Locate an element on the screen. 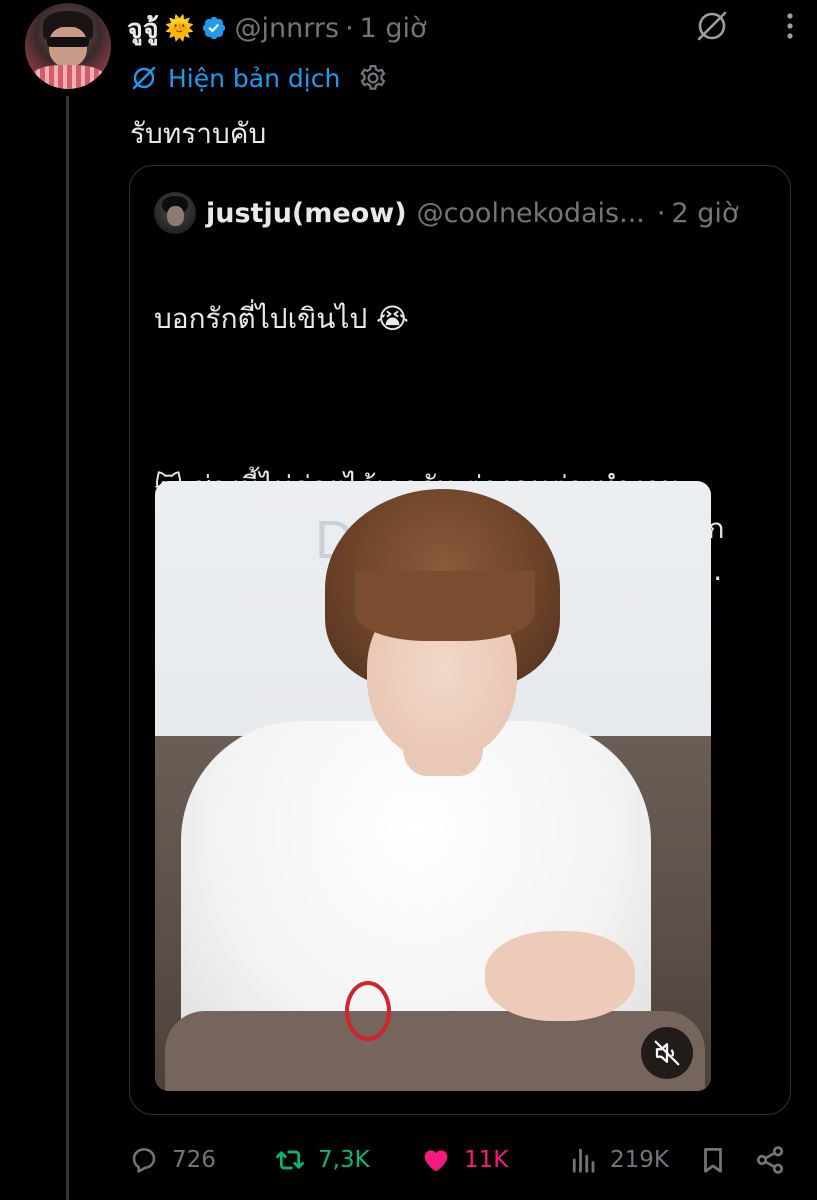  sun-emoji-icon: 🌞 is located at coordinates (179, 28).